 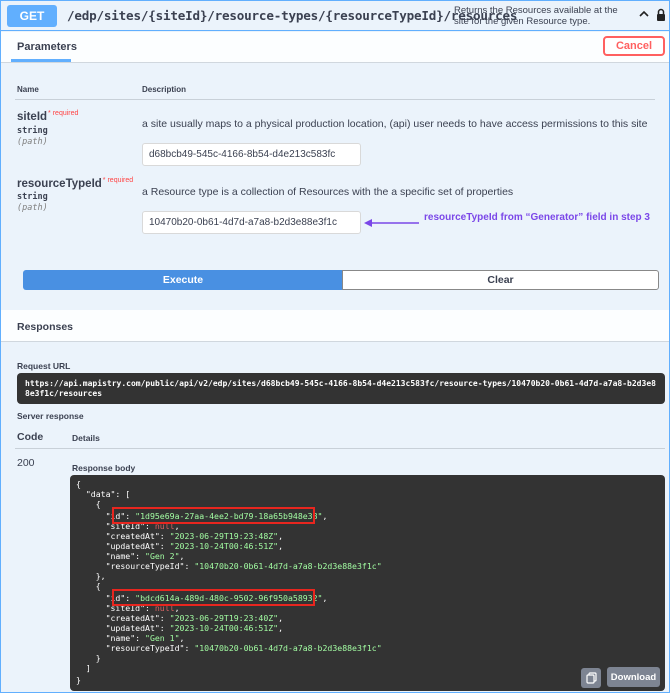 What do you see at coordinates (32, 197) in the screenshot?
I see `param-type-resourcetypeid: string` at bounding box center [32, 197].